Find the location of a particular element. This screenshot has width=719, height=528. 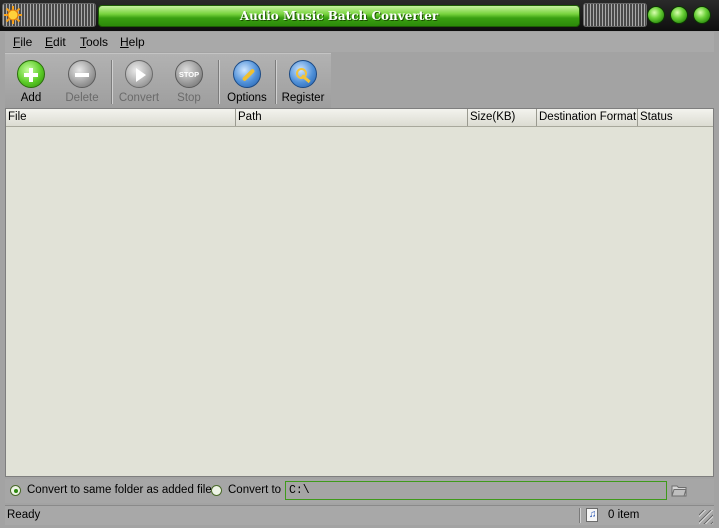

same-folder-radio is located at coordinates (15, 490).